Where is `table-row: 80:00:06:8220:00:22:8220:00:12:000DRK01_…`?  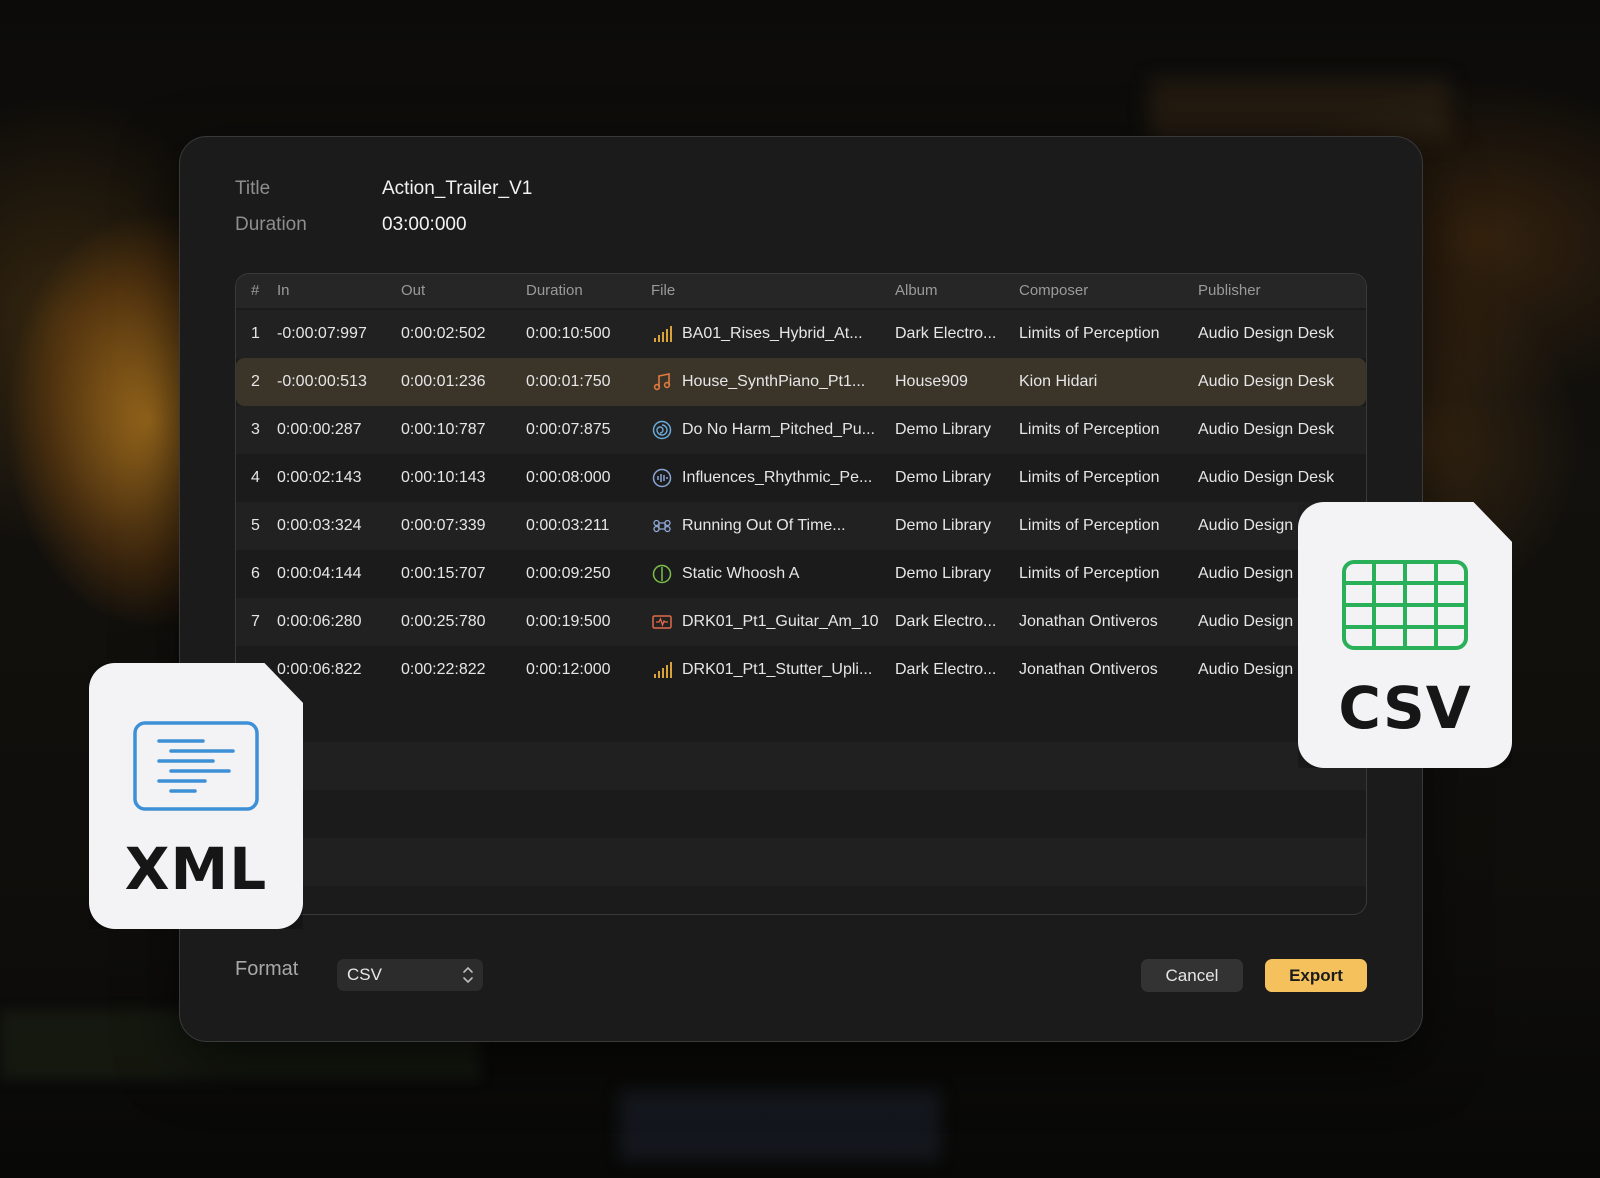 table-row: 80:00:06:8220:00:22:8220:00:12:000DRK01_… is located at coordinates (801, 670).